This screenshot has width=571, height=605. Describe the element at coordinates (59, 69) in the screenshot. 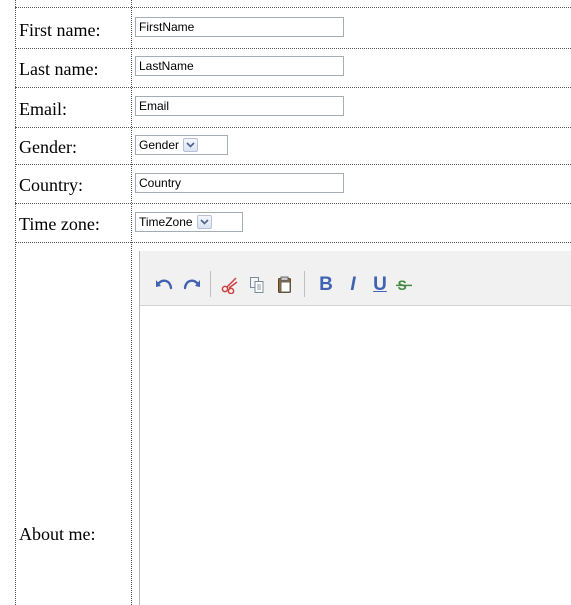

I see `last-name-label: Last name:` at that location.